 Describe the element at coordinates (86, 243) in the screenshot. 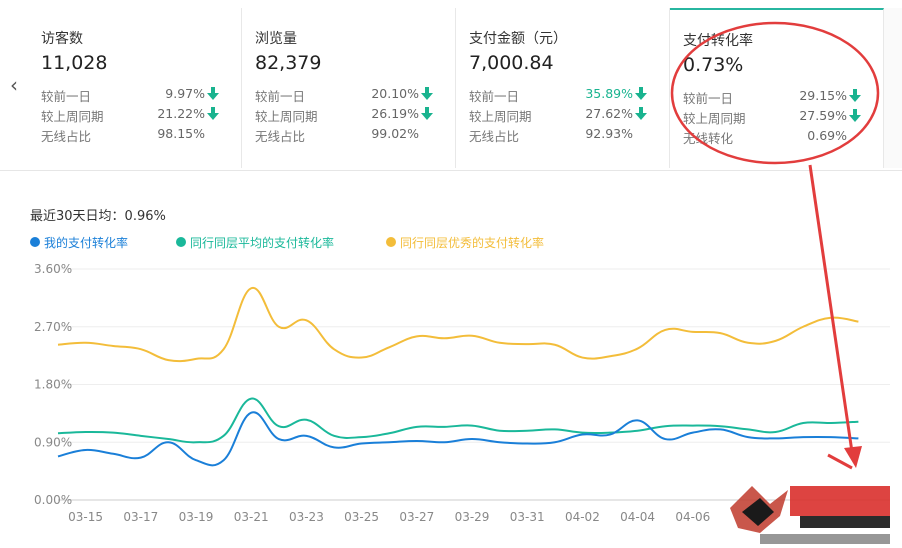

I see `legend-label: 我的支付转化率` at that location.